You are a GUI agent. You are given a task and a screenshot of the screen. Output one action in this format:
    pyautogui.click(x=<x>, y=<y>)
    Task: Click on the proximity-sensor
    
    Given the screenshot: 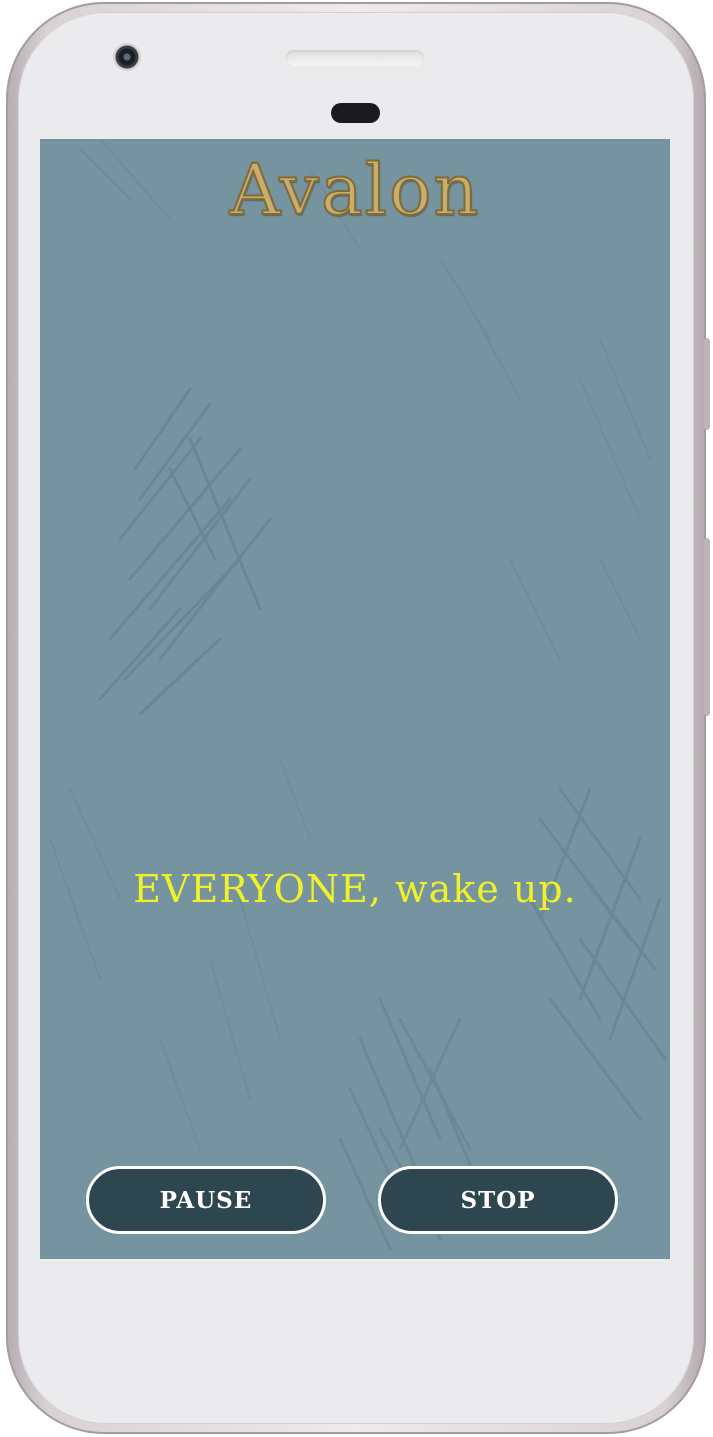 What is the action you would take?
    pyautogui.click(x=355, y=113)
    